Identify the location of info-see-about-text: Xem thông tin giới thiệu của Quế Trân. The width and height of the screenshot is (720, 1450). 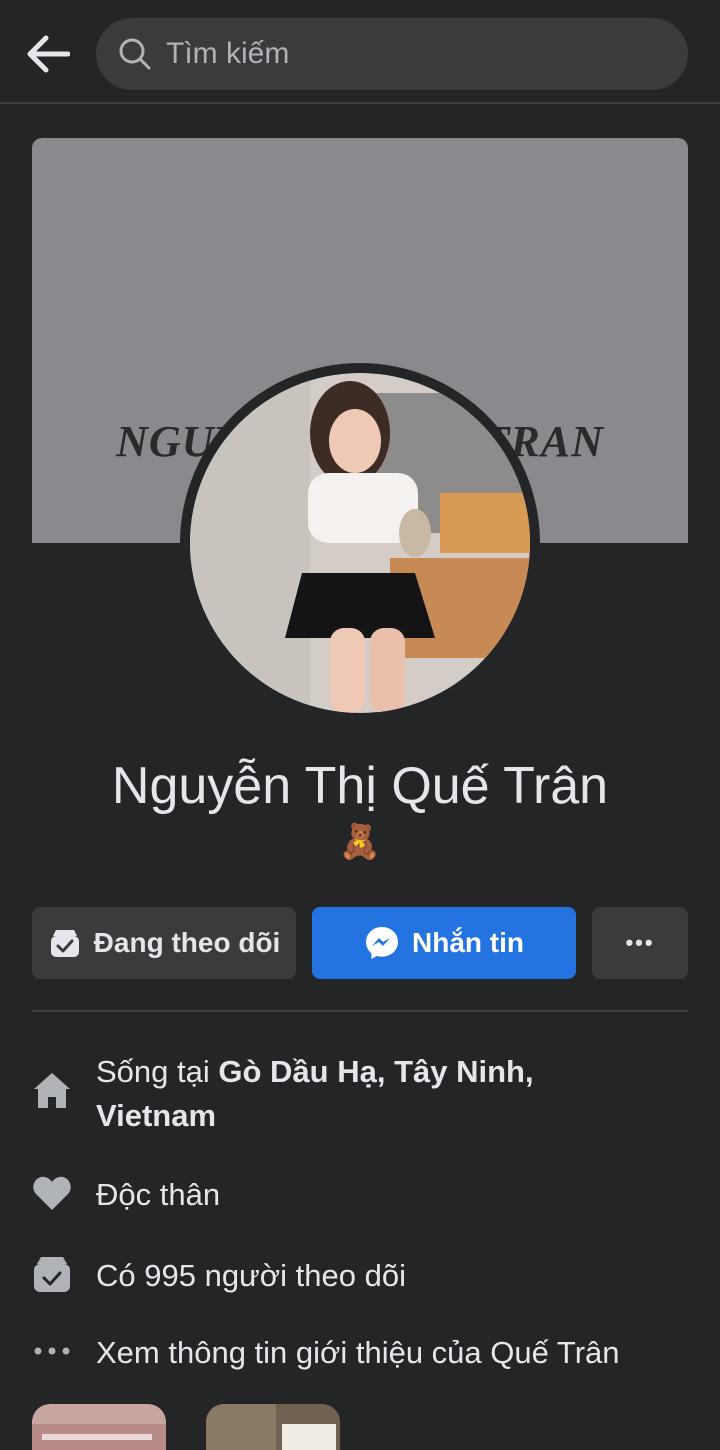
(358, 1352).